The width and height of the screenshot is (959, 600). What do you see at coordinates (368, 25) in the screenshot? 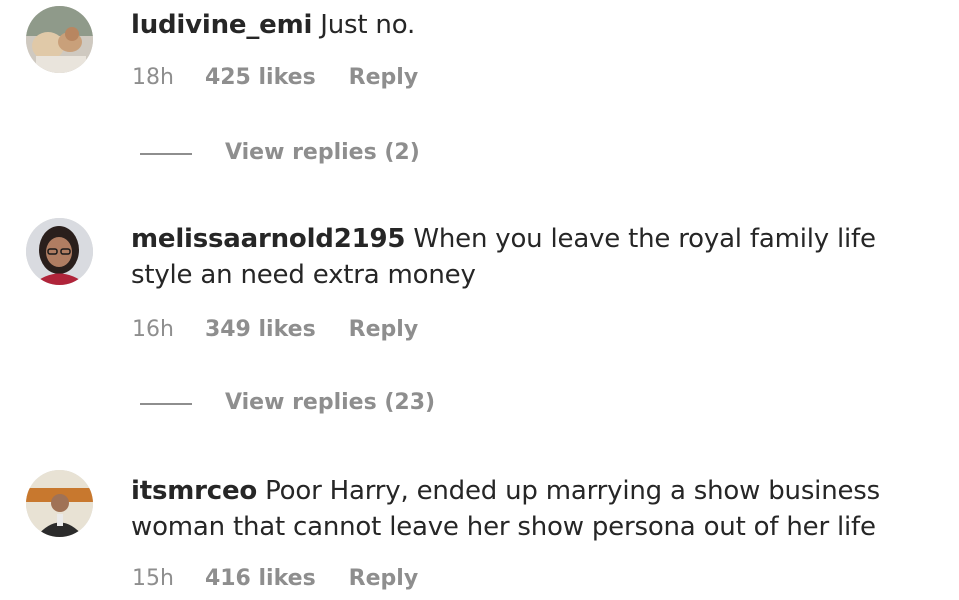
I see `comment-text: Just no.` at bounding box center [368, 25].